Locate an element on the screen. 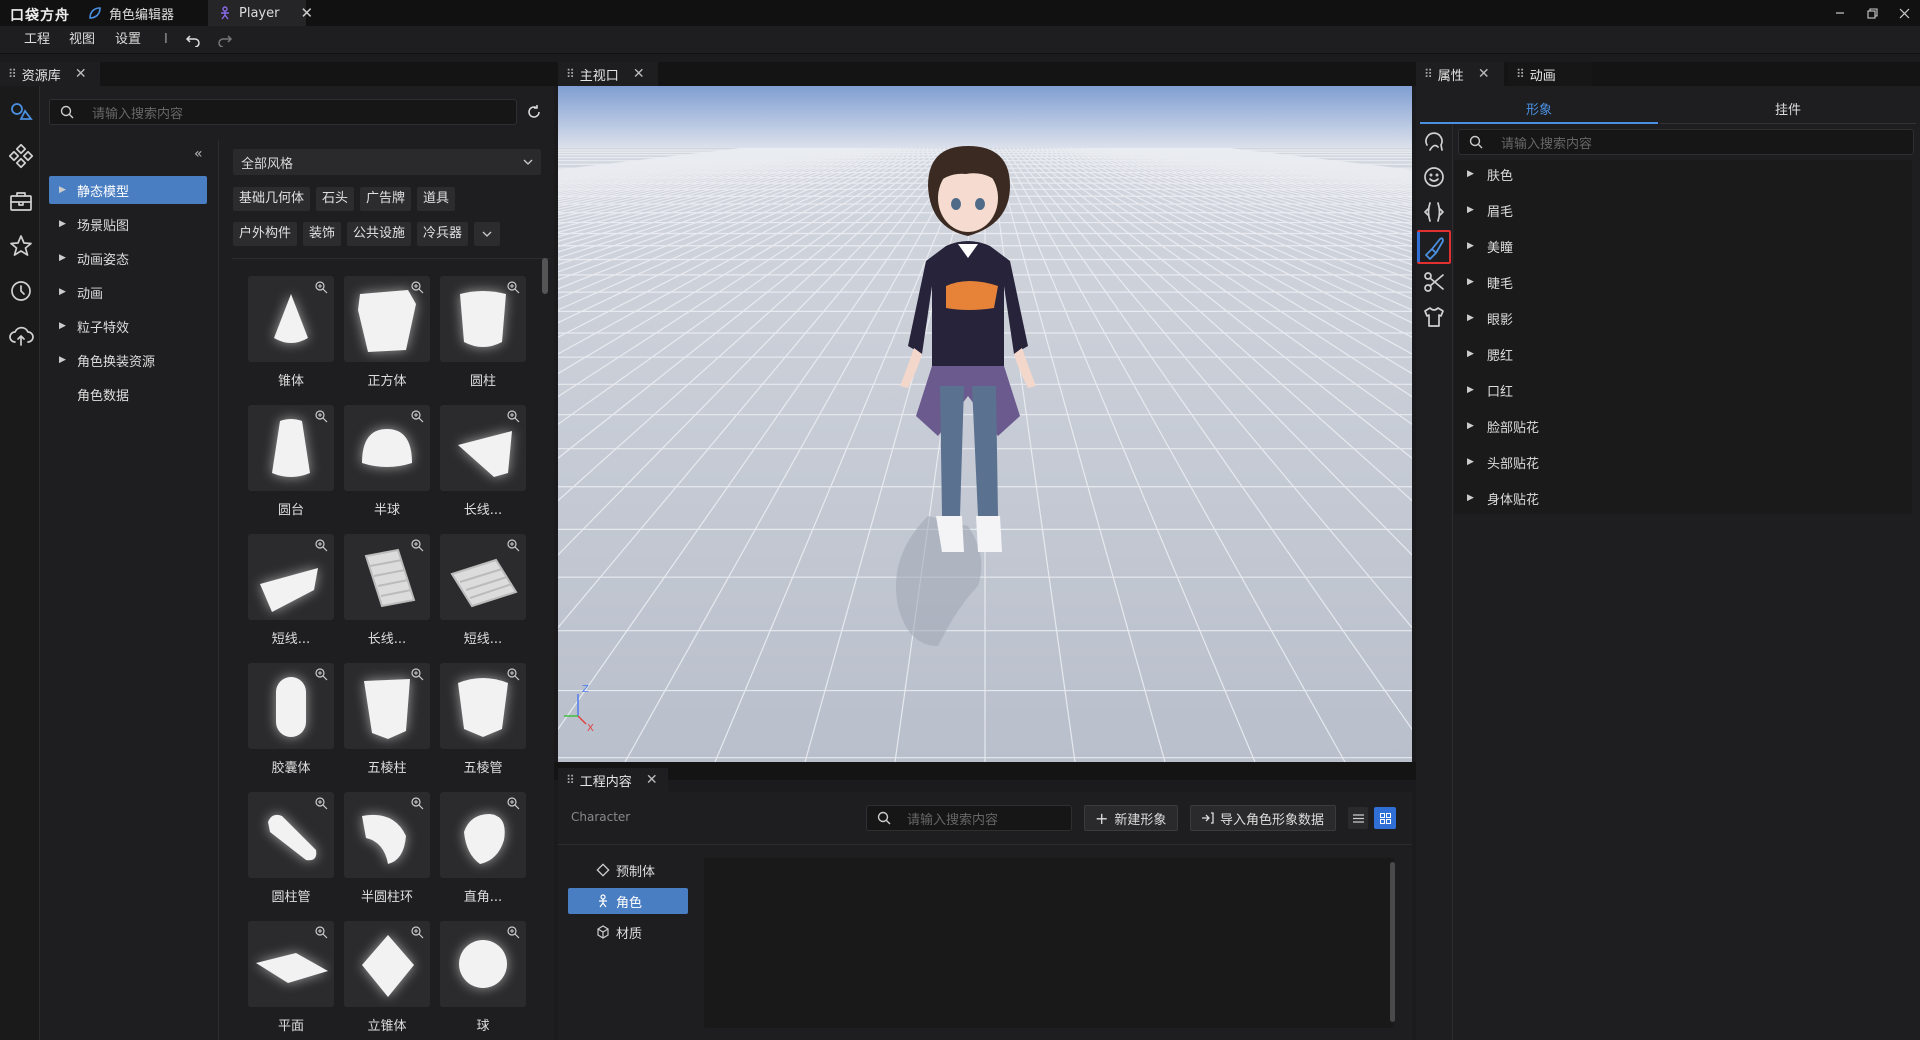 The image size is (1920, 1040). tree-item-particle-effect: ▶ 粒子特效 is located at coordinates (128, 326).